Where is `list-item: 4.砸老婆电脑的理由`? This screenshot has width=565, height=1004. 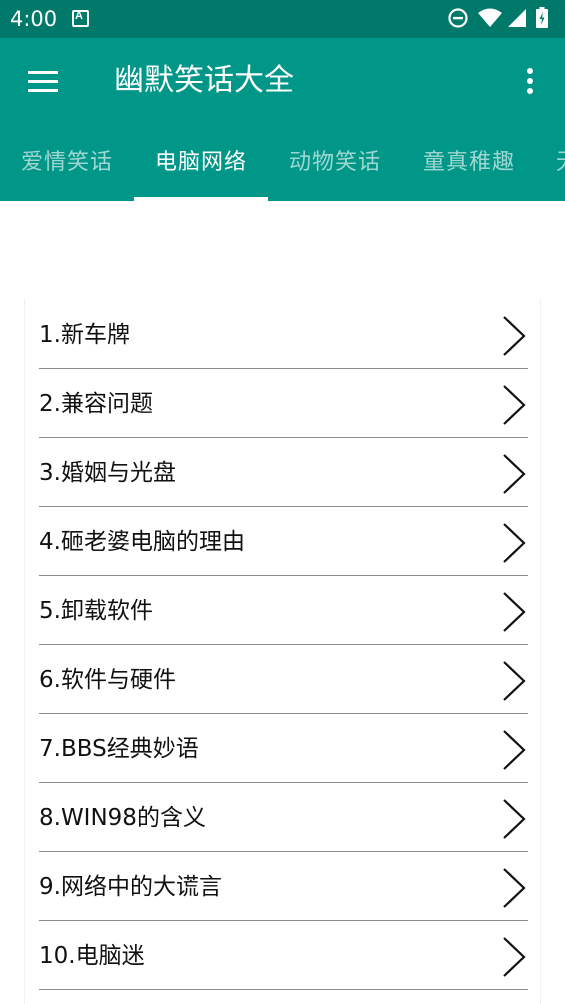 list-item: 4.砸老婆电脑的理由 is located at coordinates (283, 541).